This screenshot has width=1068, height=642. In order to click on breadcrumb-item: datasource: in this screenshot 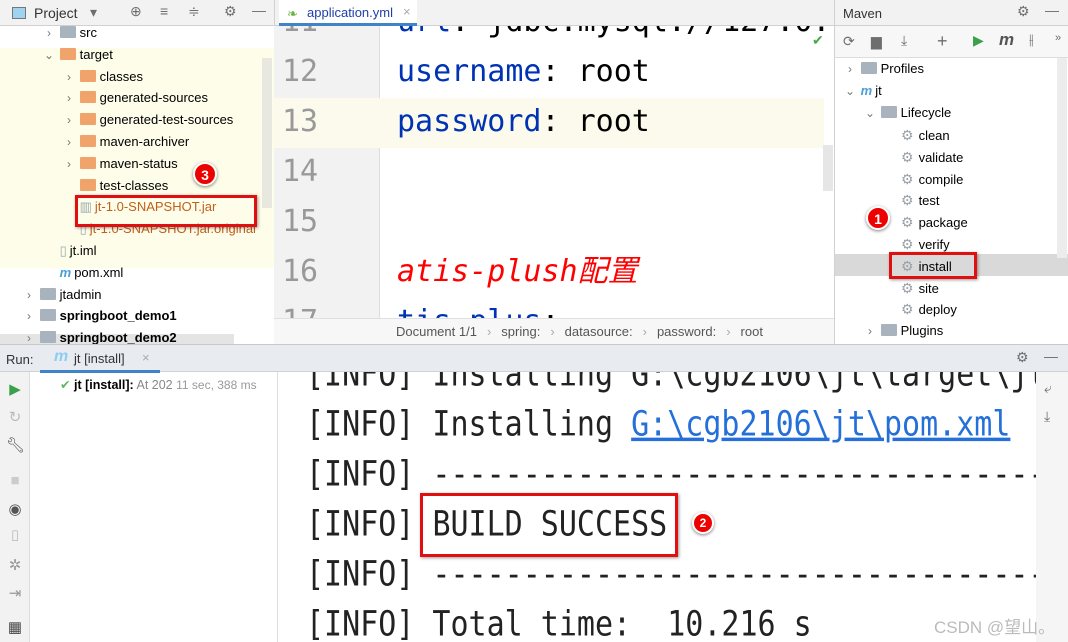, I will do `click(599, 331)`.